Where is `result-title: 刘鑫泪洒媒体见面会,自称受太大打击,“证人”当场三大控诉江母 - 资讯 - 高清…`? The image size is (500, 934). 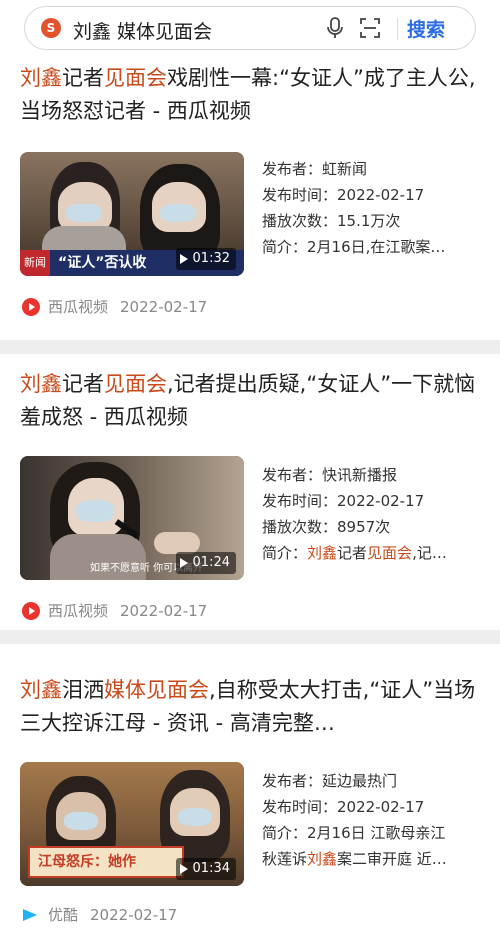
result-title: 刘鑫泪洒媒体见面会,自称受太大打击,“证人”当场三大控诉江母 - 资讯 - 高清… is located at coordinates (250, 707).